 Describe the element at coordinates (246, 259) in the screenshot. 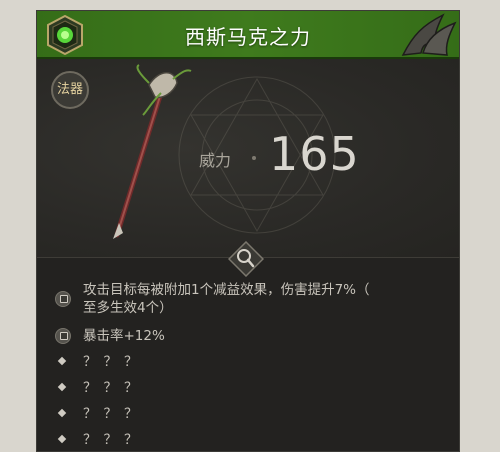

I see `magnifier-button` at that location.